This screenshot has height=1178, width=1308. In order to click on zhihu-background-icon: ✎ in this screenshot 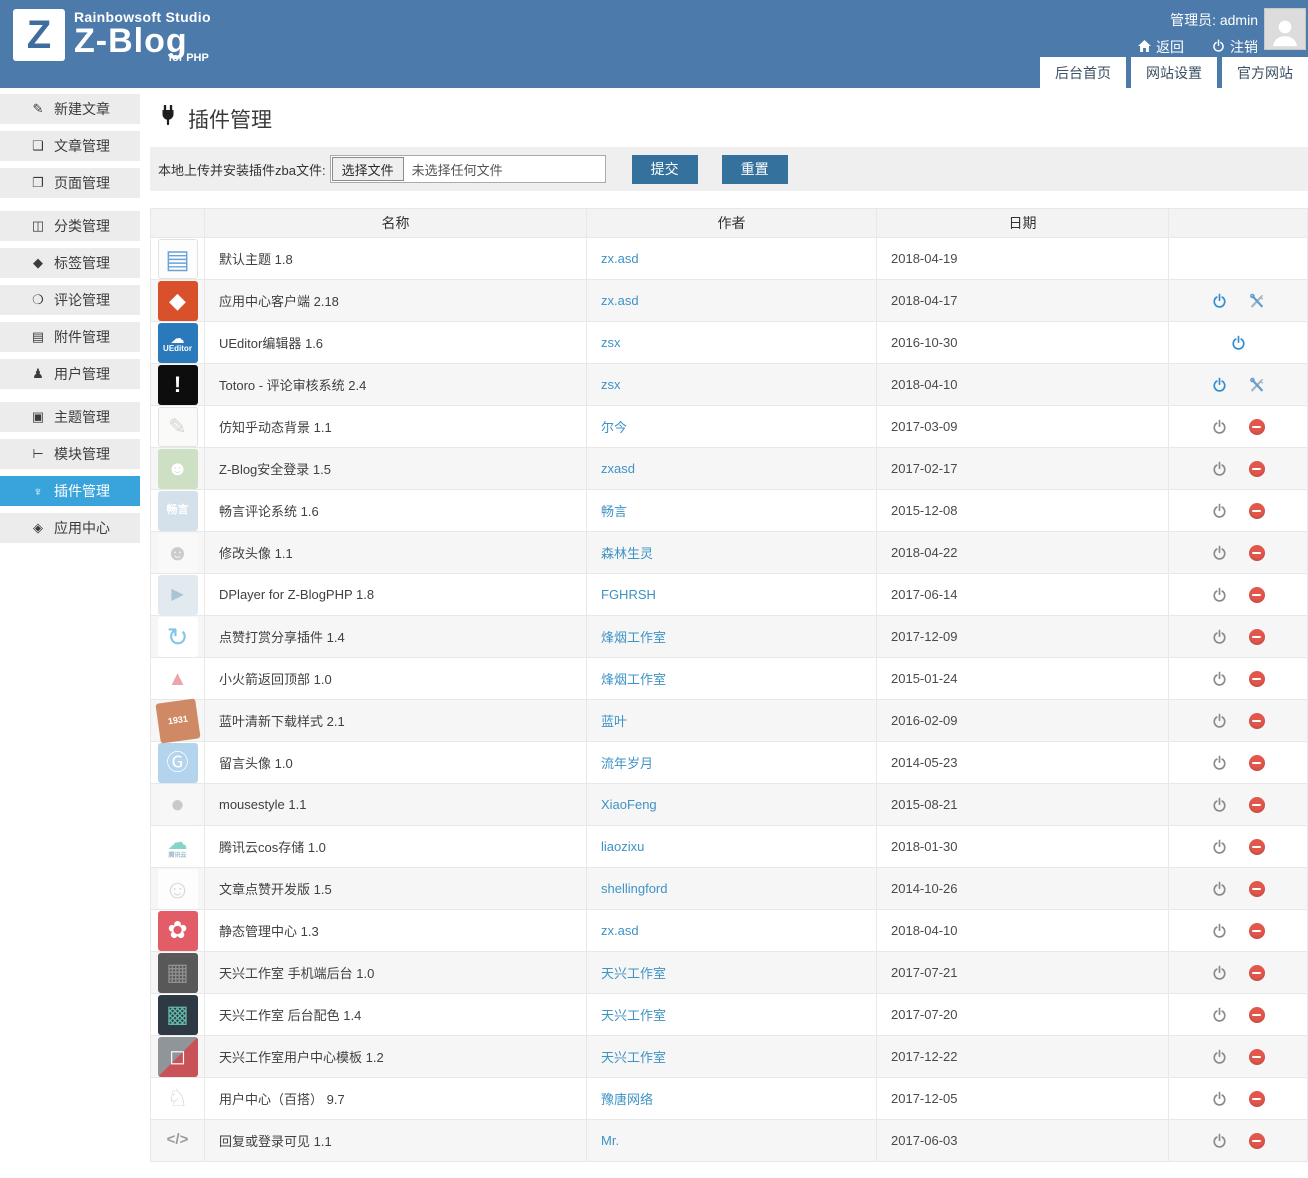, I will do `click(177, 426)`.